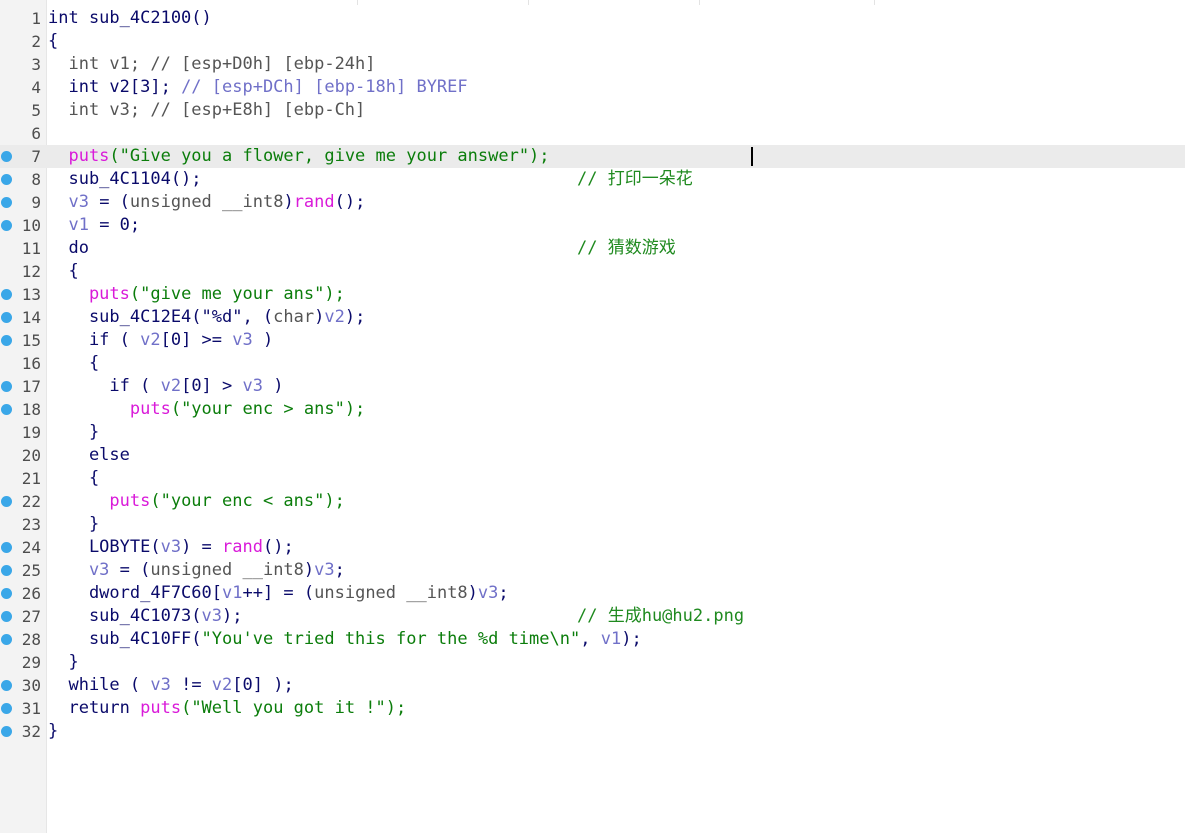  I want to click on code-line: 16 {, so click(592, 363).